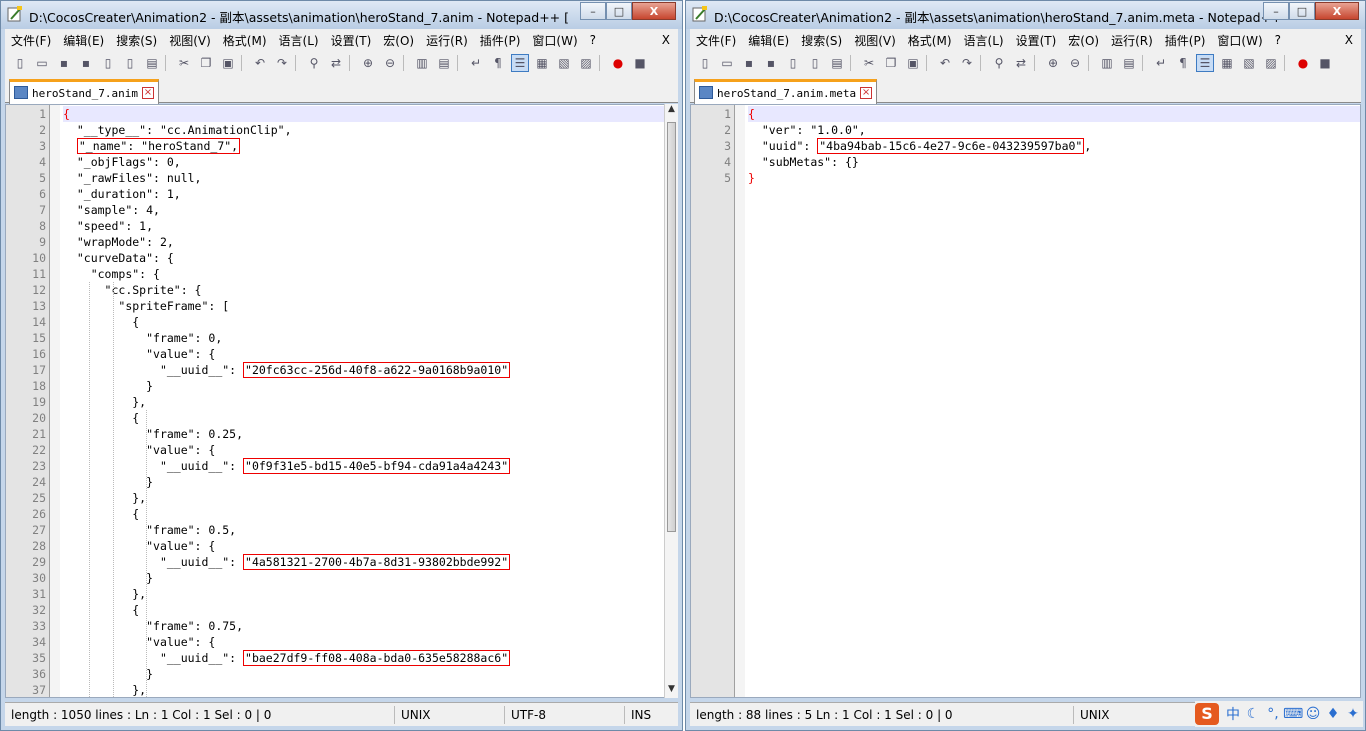 This screenshot has height=731, width=1366. I want to click on print-icon: ▤, so click(152, 63).